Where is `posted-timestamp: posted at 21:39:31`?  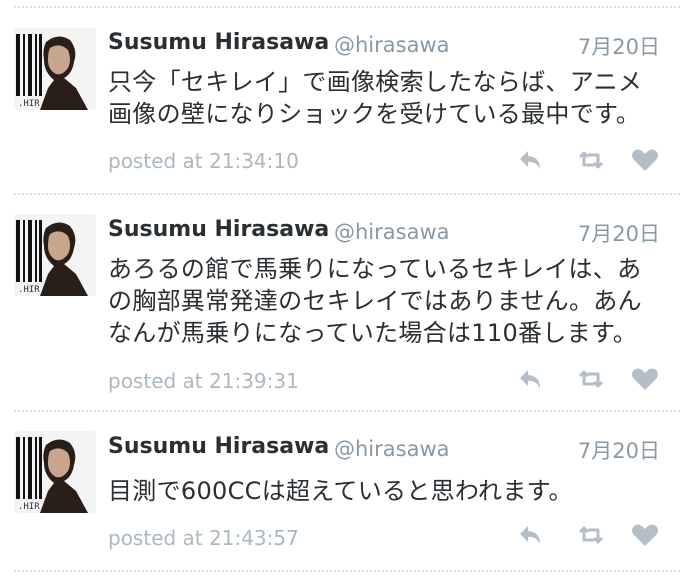 posted-timestamp: posted at 21:39:31 is located at coordinates (203, 381).